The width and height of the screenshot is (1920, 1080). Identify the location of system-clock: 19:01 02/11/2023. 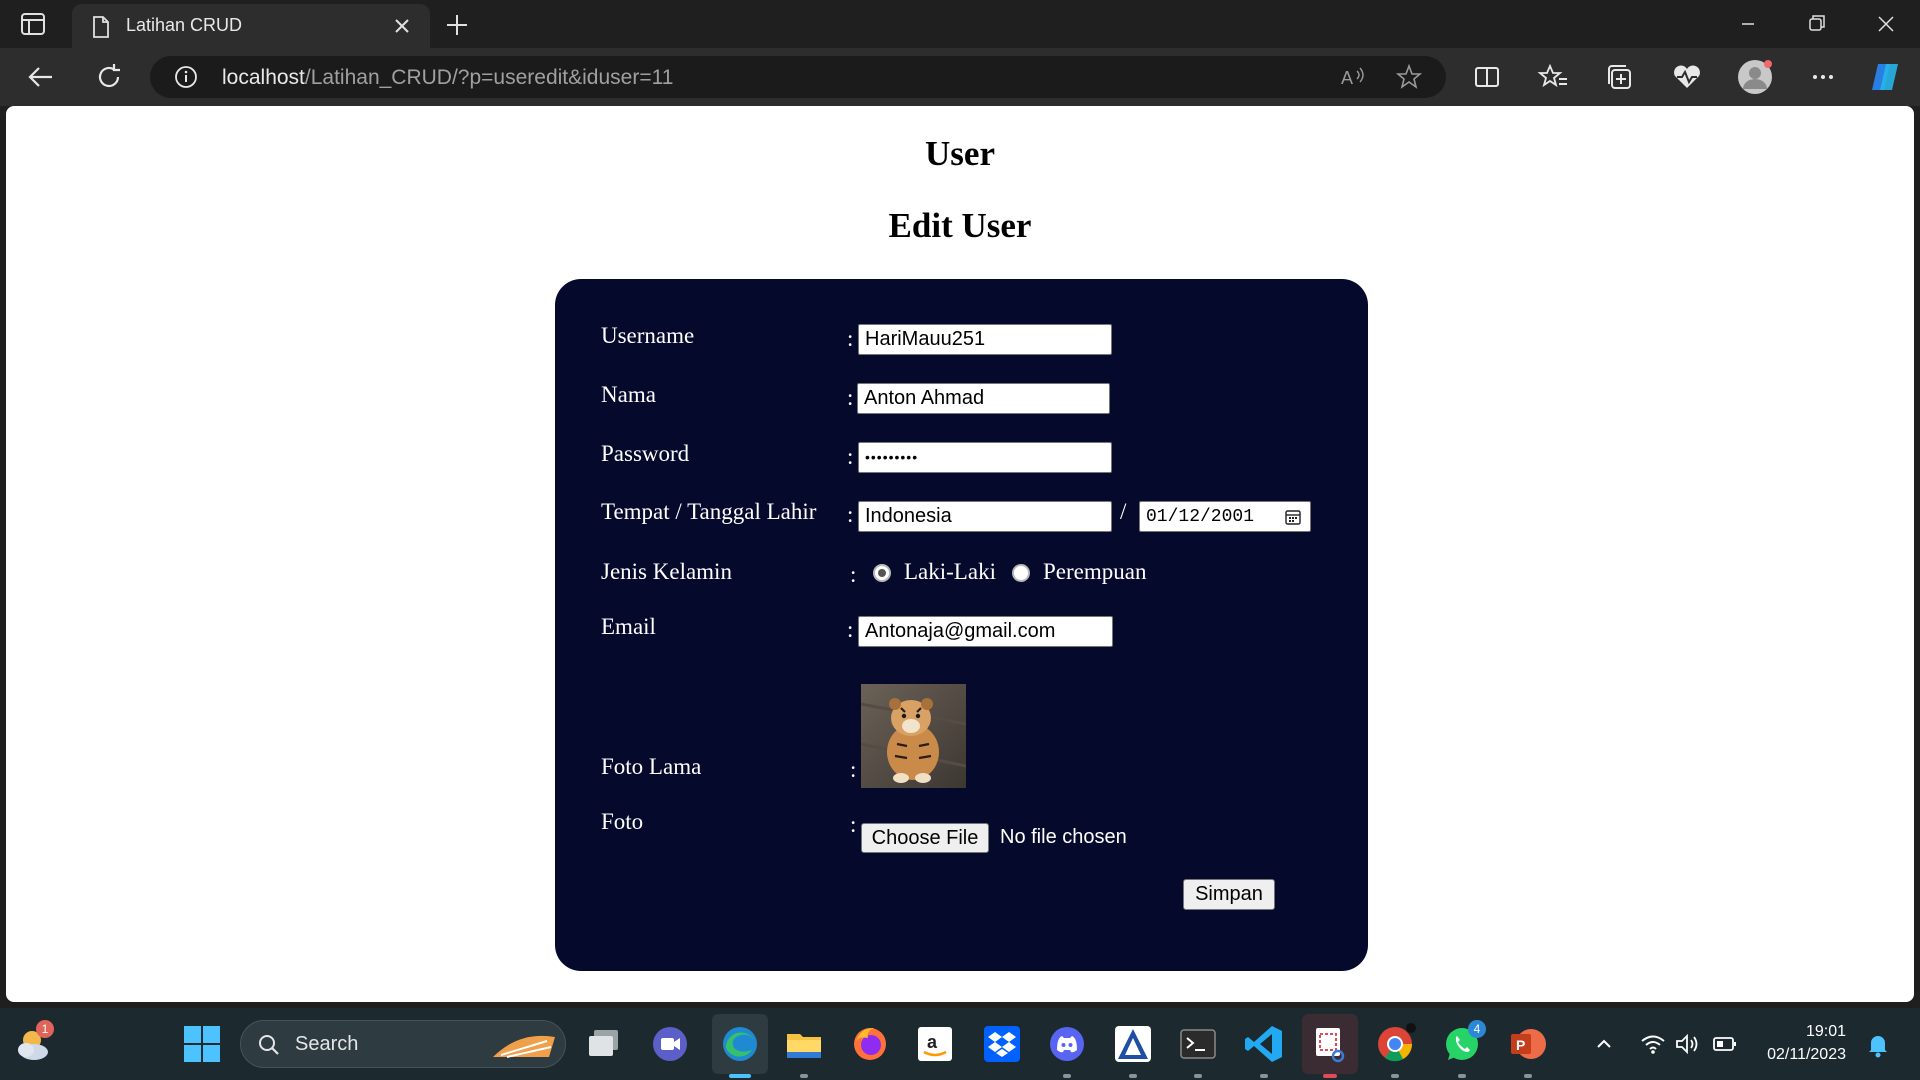
(1806, 1043).